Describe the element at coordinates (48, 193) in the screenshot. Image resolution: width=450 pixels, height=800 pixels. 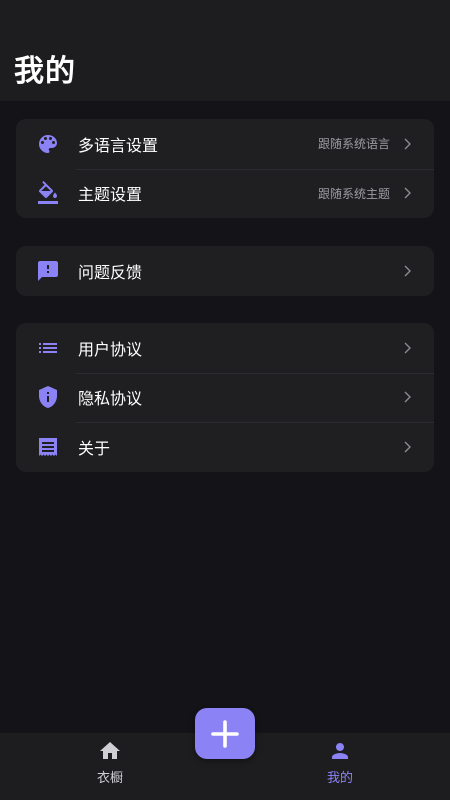
I see `paint-bucket-icon` at that location.